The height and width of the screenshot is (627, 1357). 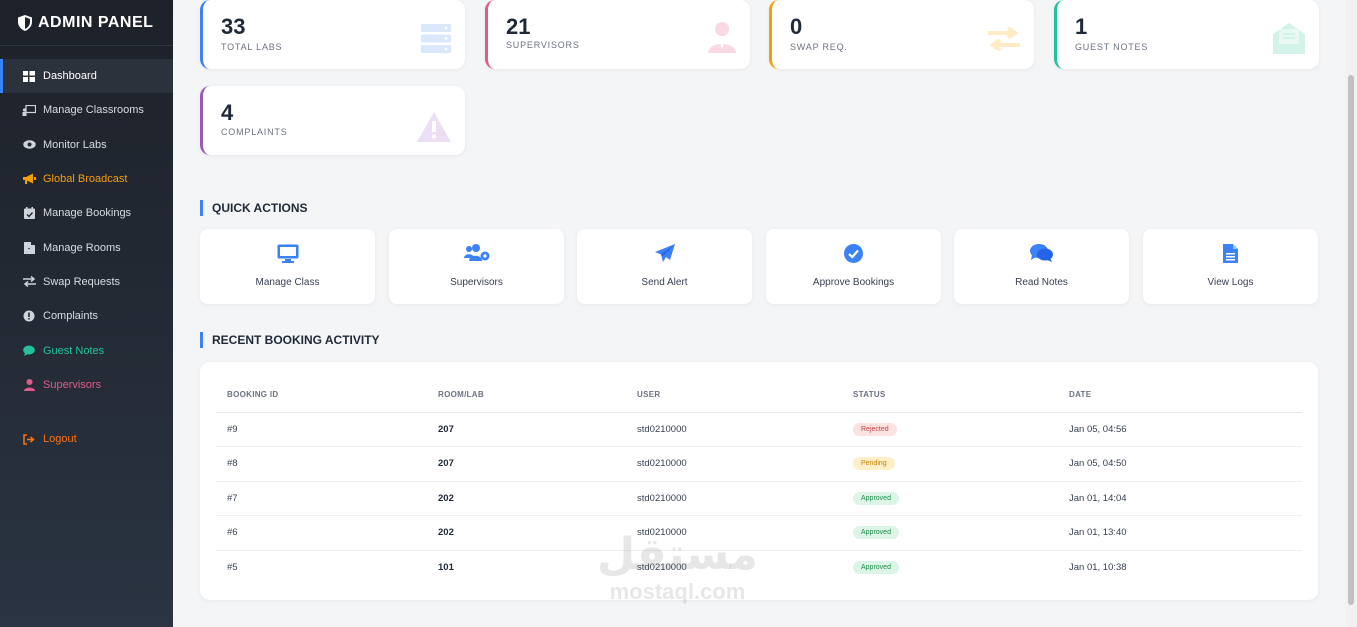 I want to click on quick-action-view-logs: View Logs, so click(x=1230, y=266).